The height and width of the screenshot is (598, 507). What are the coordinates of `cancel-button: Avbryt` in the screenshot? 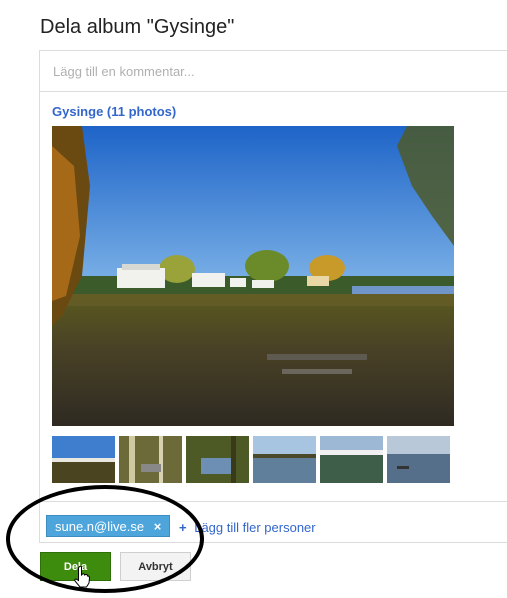 It's located at (155, 566).